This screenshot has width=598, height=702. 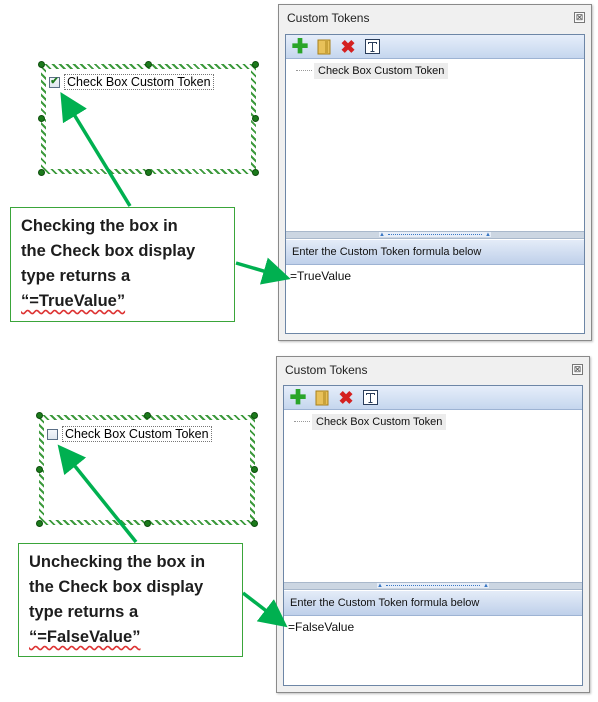 I want to click on arrow-to-checkbox-top, so click(x=96, y=149).